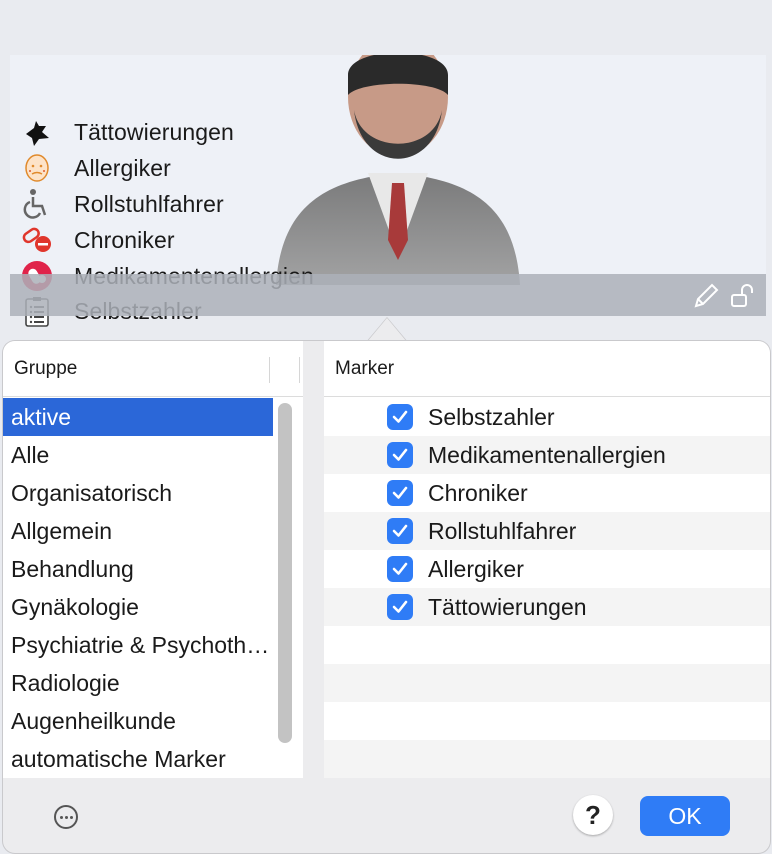 The height and width of the screenshot is (854, 772). What do you see at coordinates (37, 133) in the screenshot?
I see `tattoo-icon` at bounding box center [37, 133].